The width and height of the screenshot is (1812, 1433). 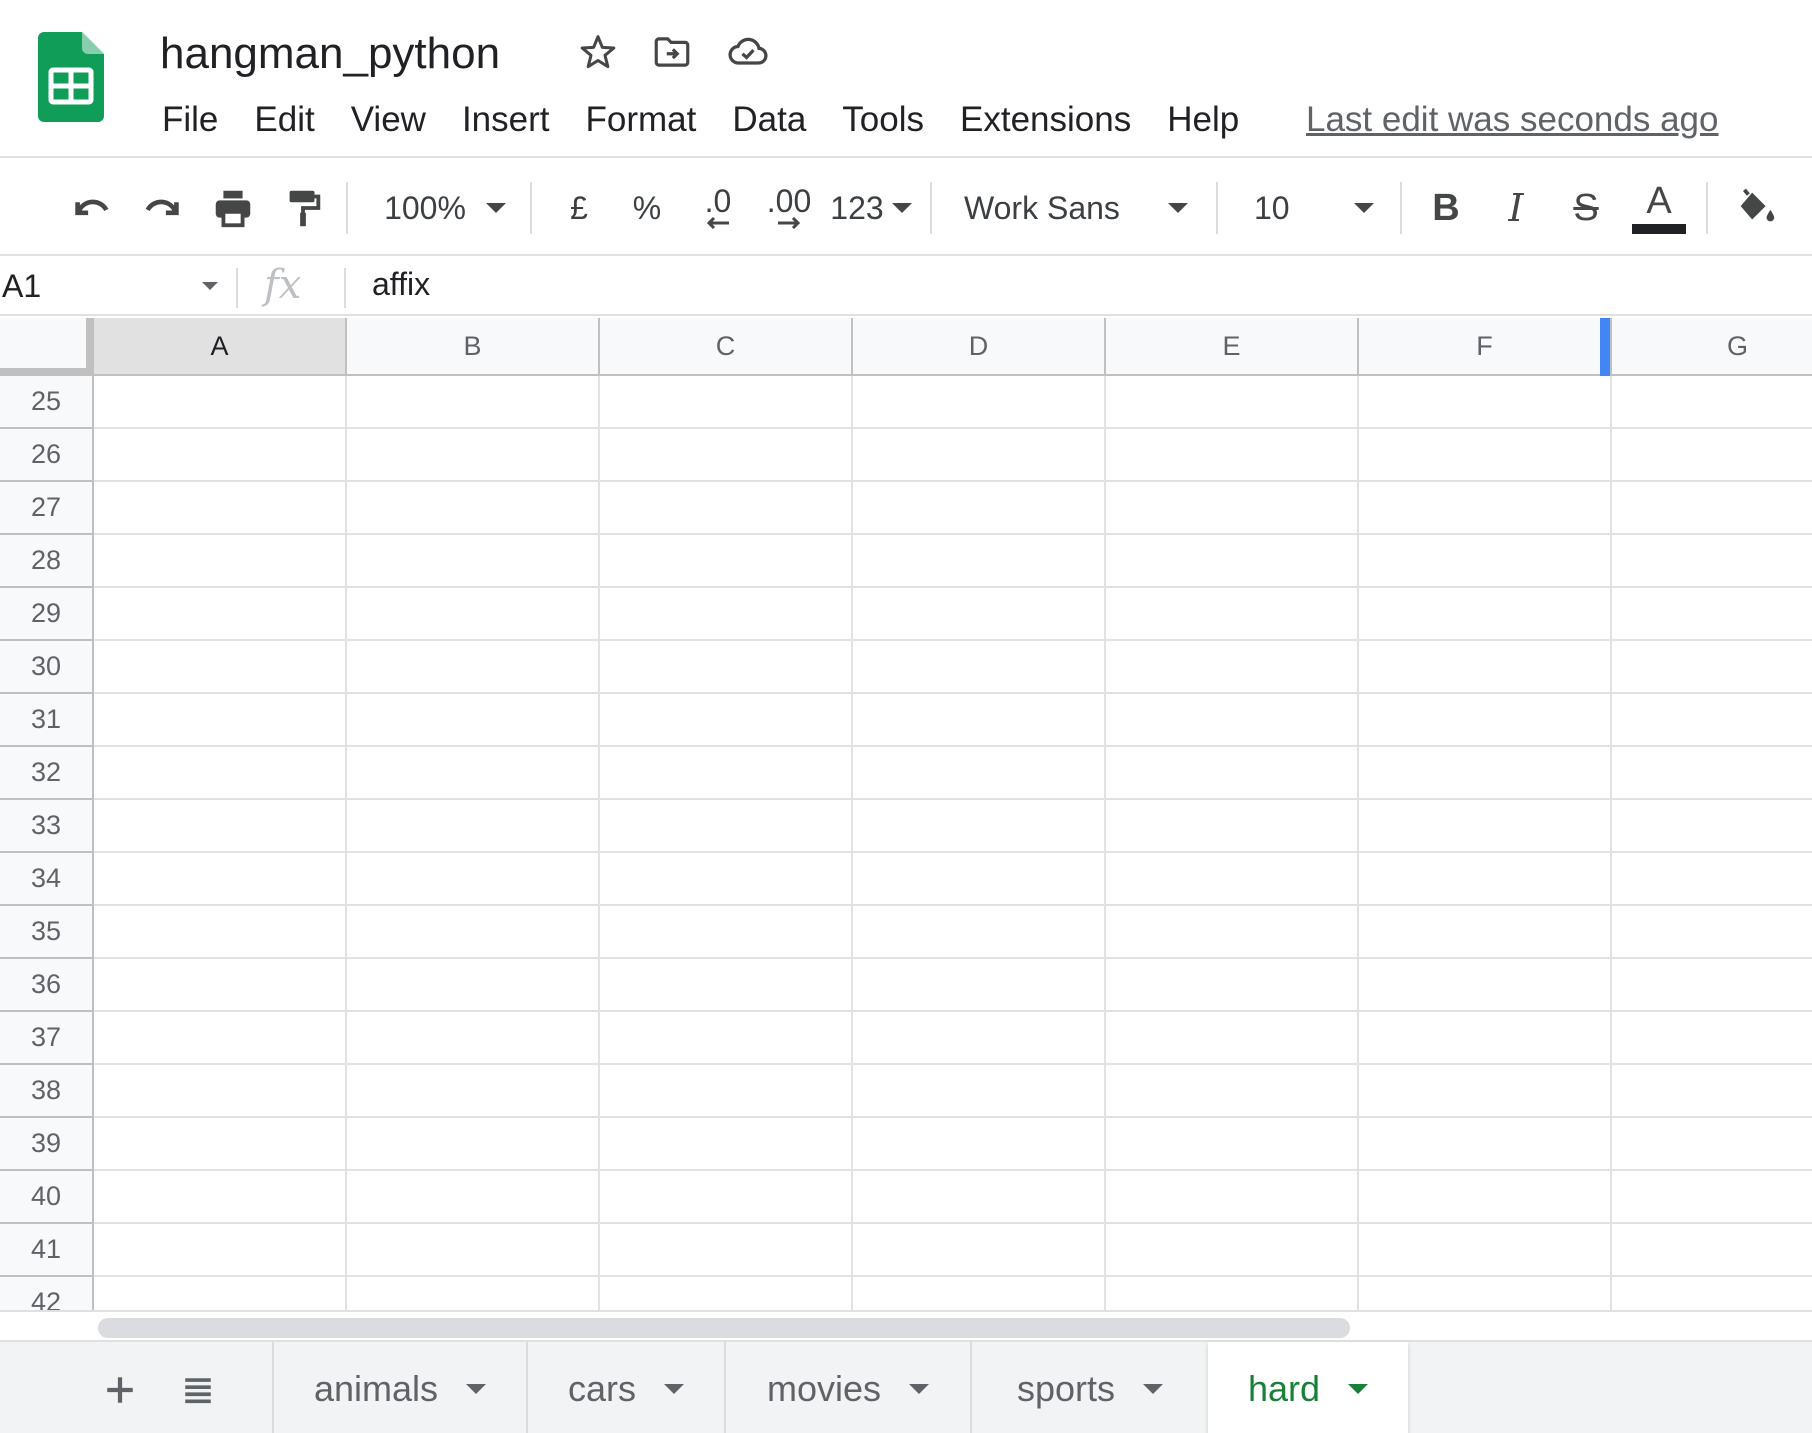 What do you see at coordinates (220, 402) in the screenshot?
I see `cell-a25` at bounding box center [220, 402].